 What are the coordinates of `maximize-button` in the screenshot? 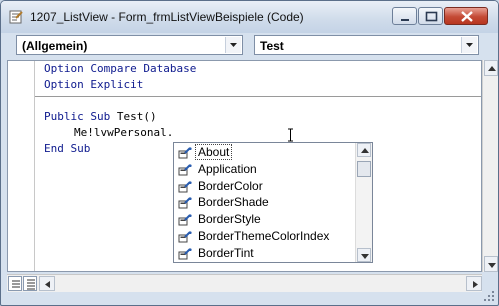 It's located at (430, 16).